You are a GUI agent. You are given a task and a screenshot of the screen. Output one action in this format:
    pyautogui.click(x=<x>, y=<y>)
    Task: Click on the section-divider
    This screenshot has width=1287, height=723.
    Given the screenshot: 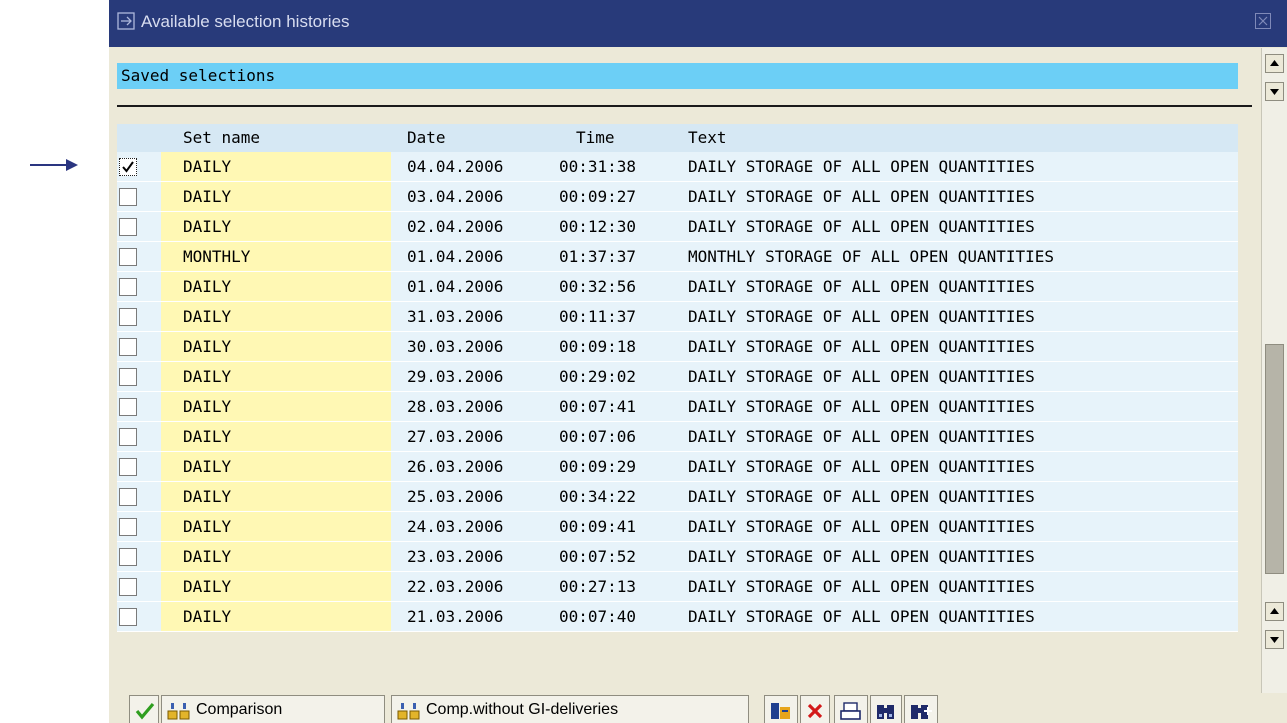 What is the action you would take?
    pyautogui.click(x=684, y=106)
    